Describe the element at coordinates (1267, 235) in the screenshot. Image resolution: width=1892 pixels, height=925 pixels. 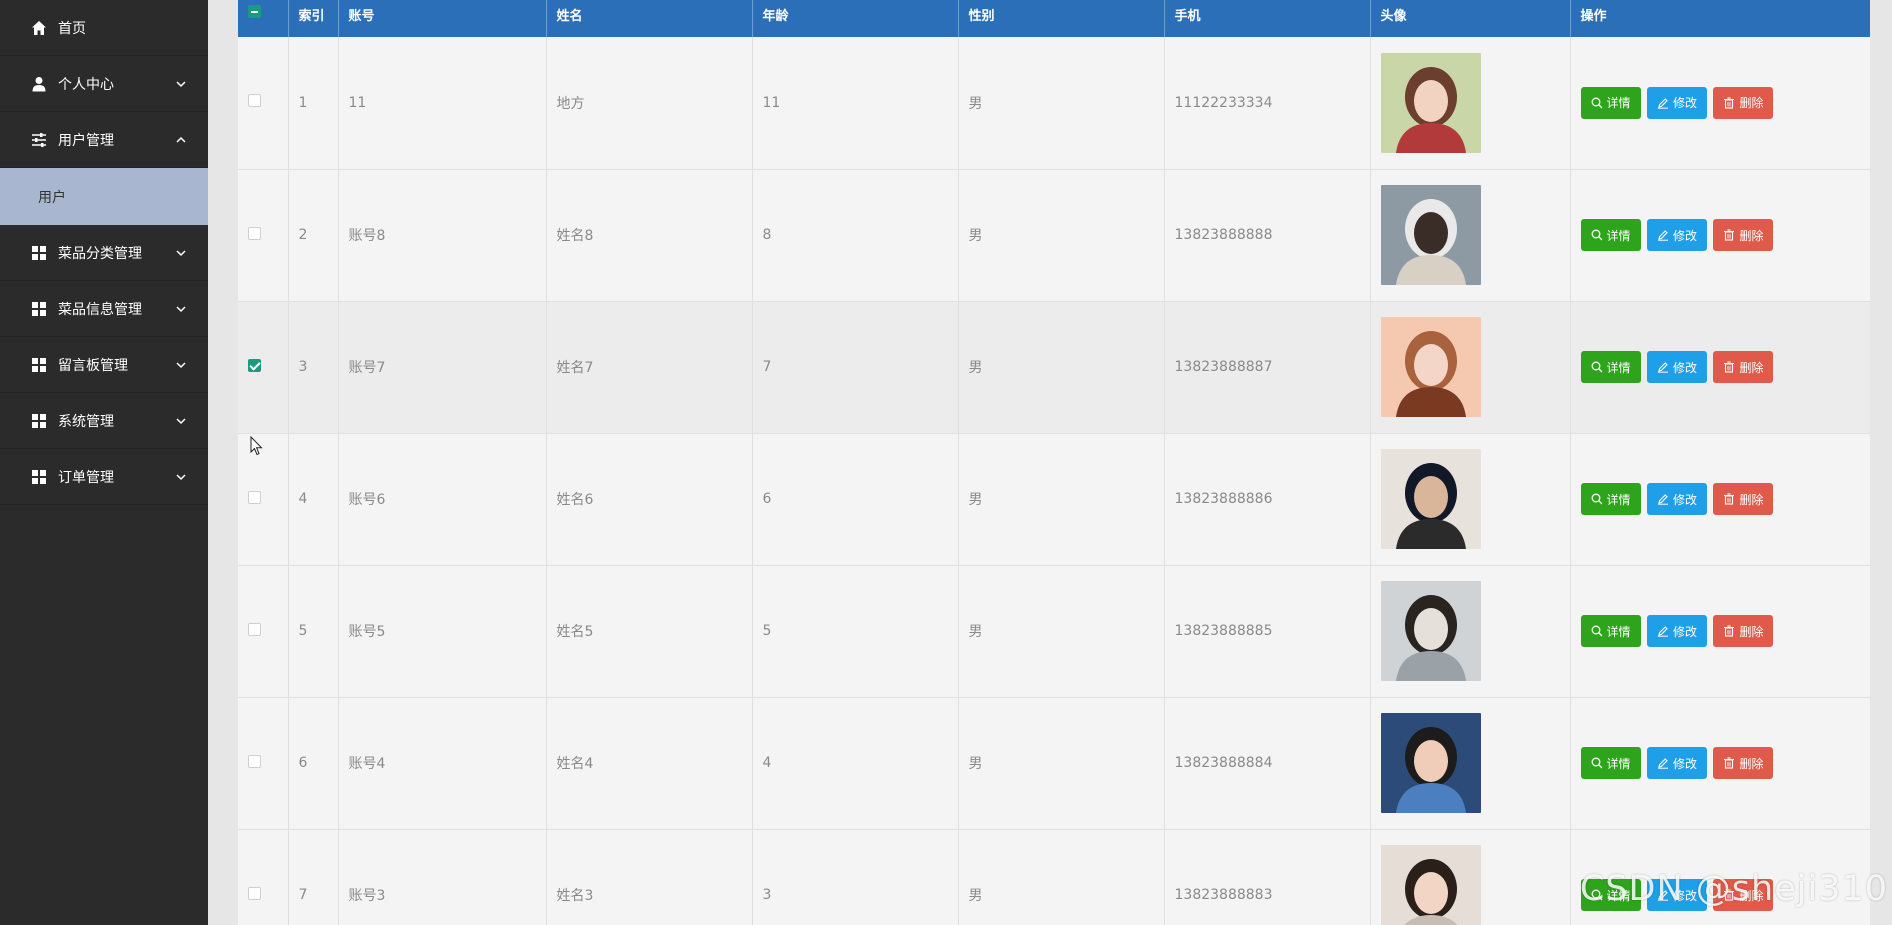
I see `phone-cell: 13823888888` at that location.